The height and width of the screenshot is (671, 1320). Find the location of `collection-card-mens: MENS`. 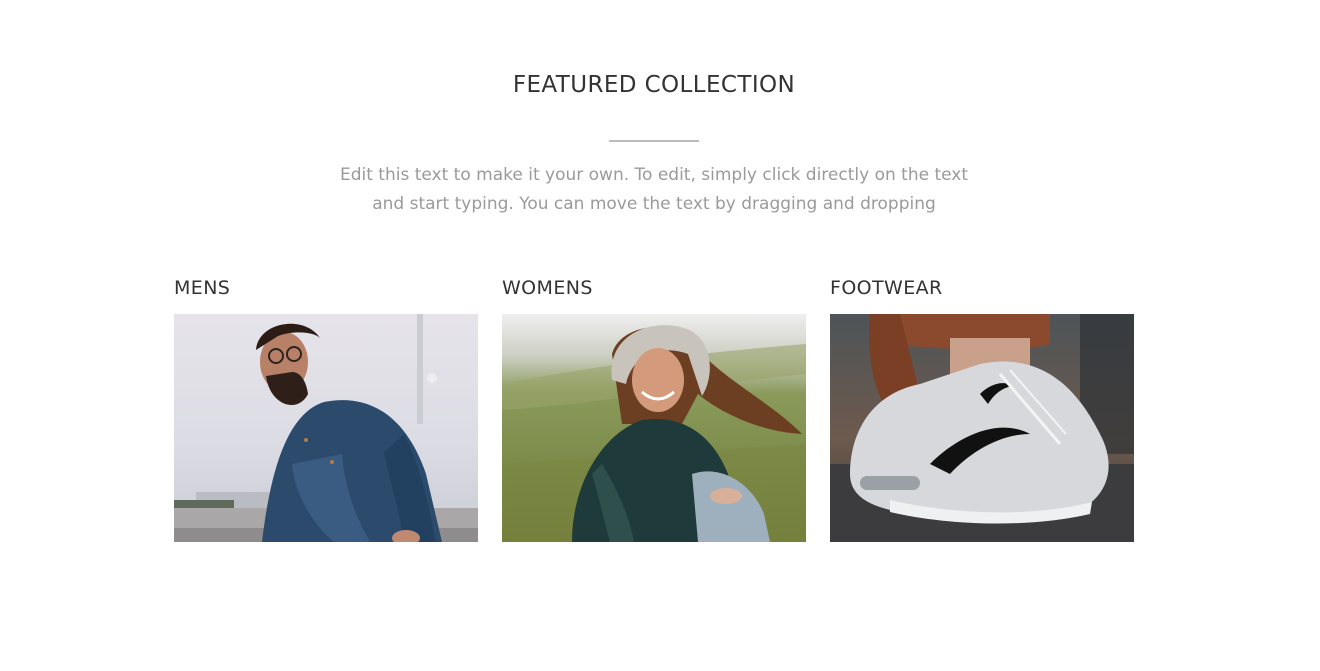

collection-card-mens: MENS is located at coordinates (326, 409).